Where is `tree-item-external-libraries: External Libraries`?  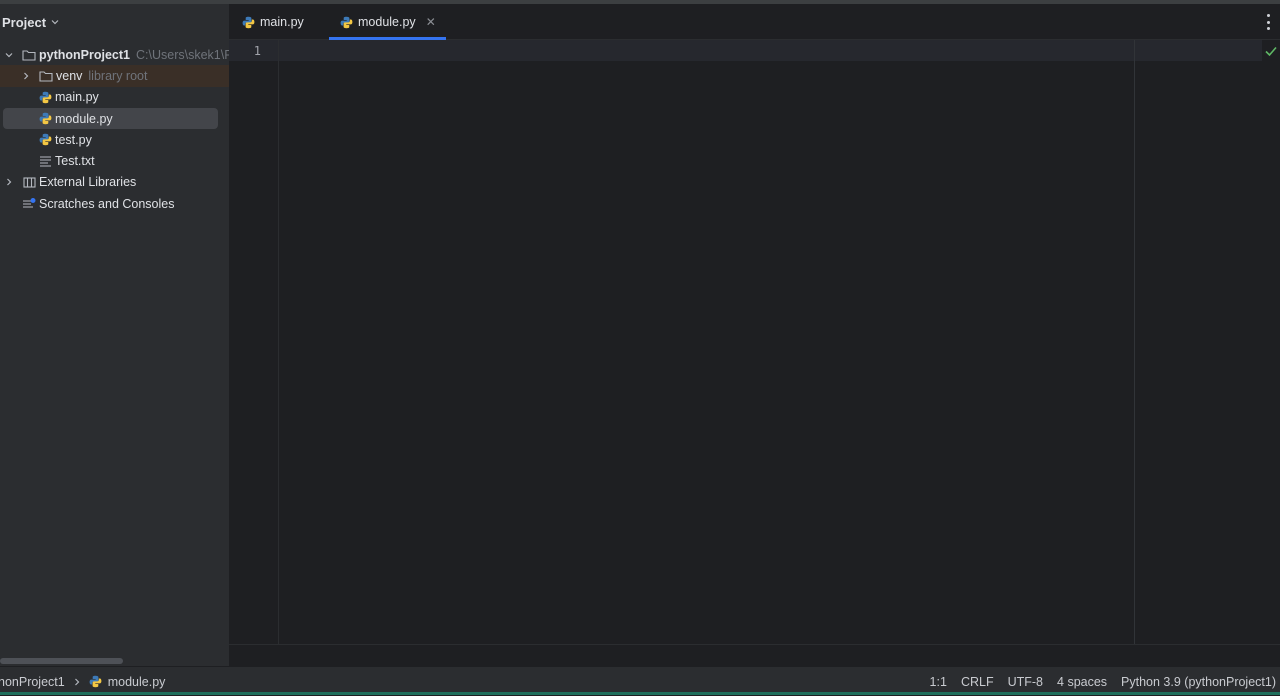
tree-item-external-libraries: External Libraries is located at coordinates (114, 182).